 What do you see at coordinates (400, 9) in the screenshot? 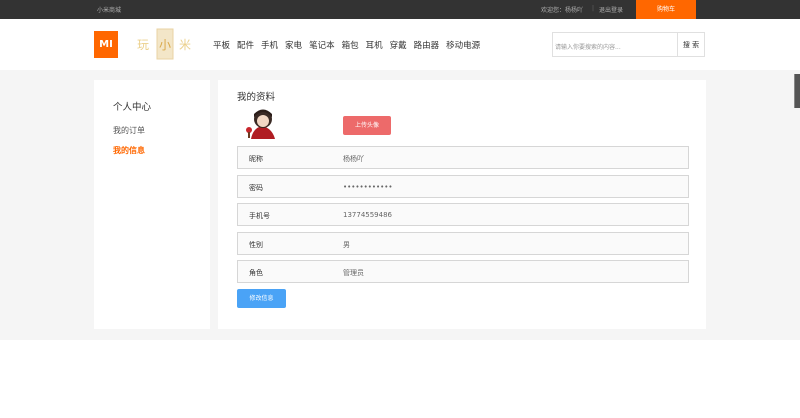
I see `top-bar: 小米商城 欢迎您：杨杨吖 | 退出登录 购物车` at bounding box center [400, 9].